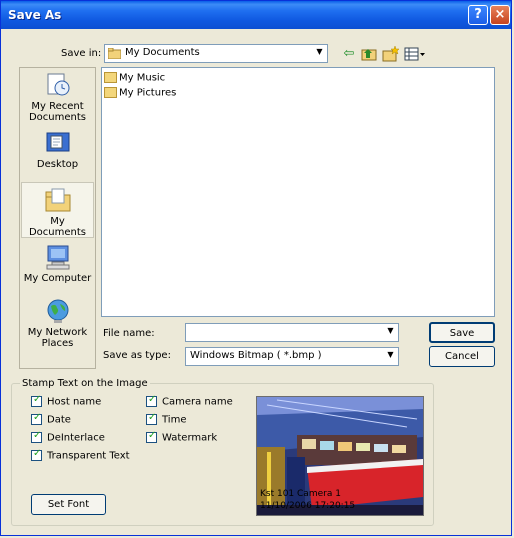 Image resolution: width=514 pixels, height=538 pixels. I want to click on preview-datetime-text: 11/10/2006 17:20:15, so click(308, 506).